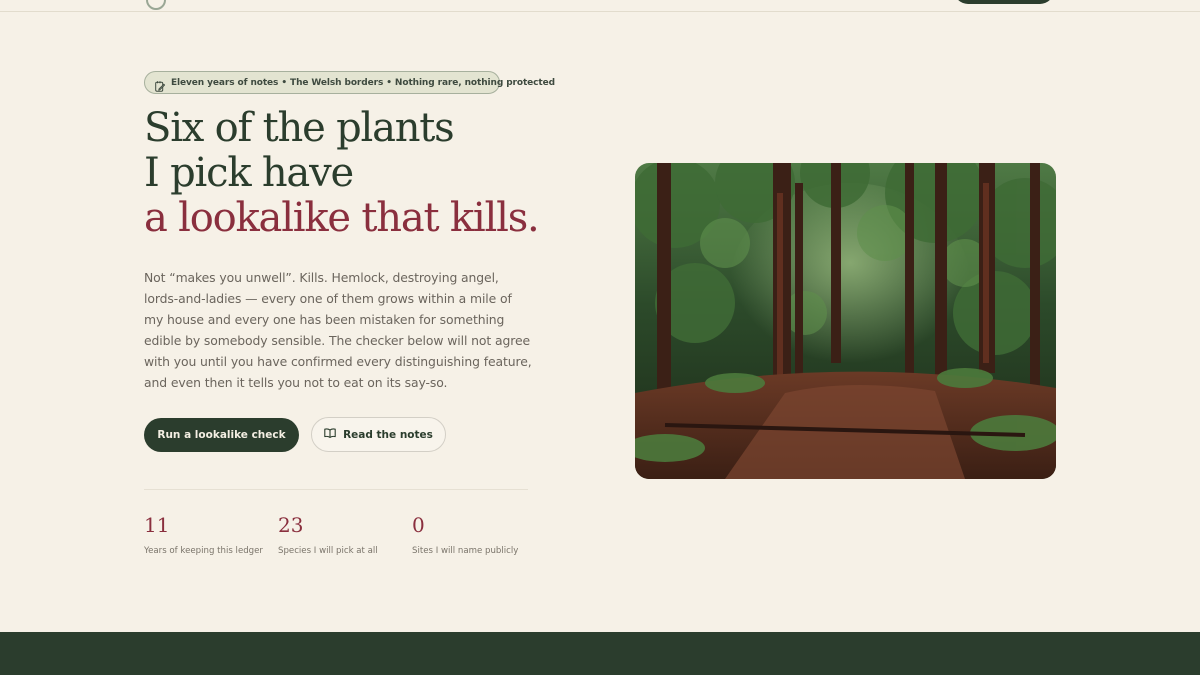  What do you see at coordinates (291, 525) in the screenshot?
I see `stat-value: 23` at bounding box center [291, 525].